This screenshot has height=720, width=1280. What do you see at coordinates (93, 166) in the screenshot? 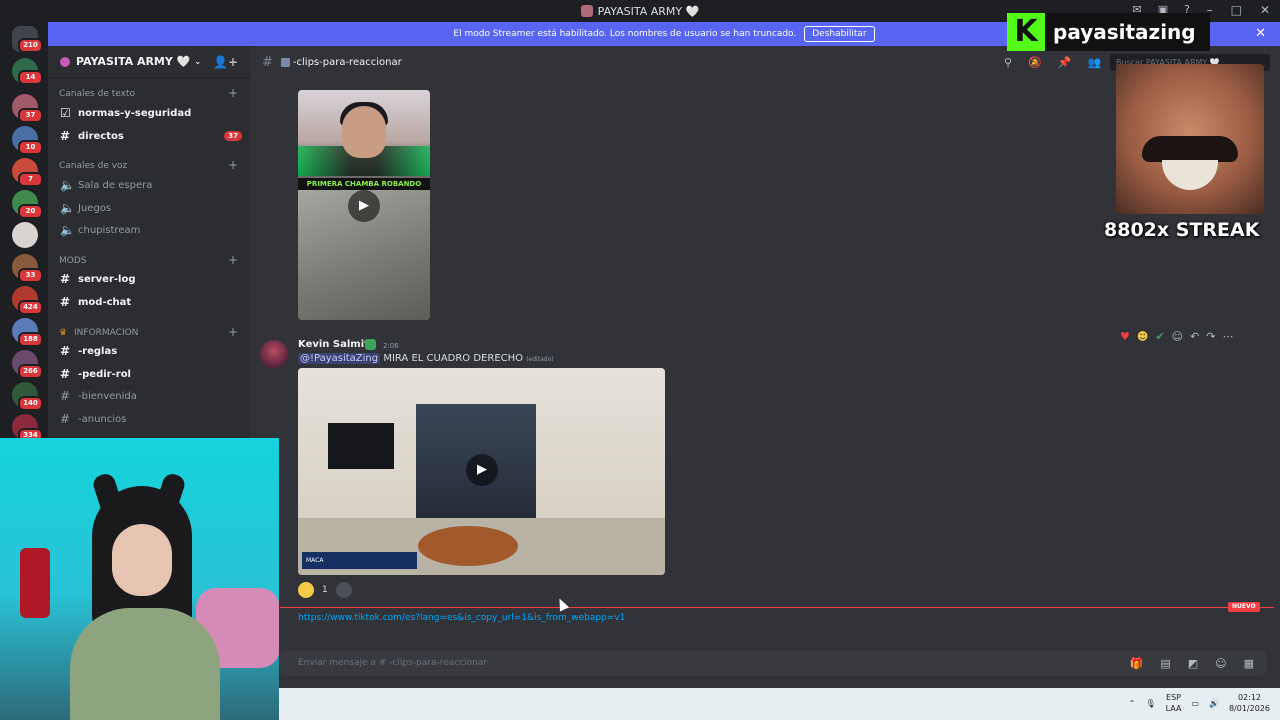
I see `category-voice-channels: Canales de voz` at bounding box center [93, 166].